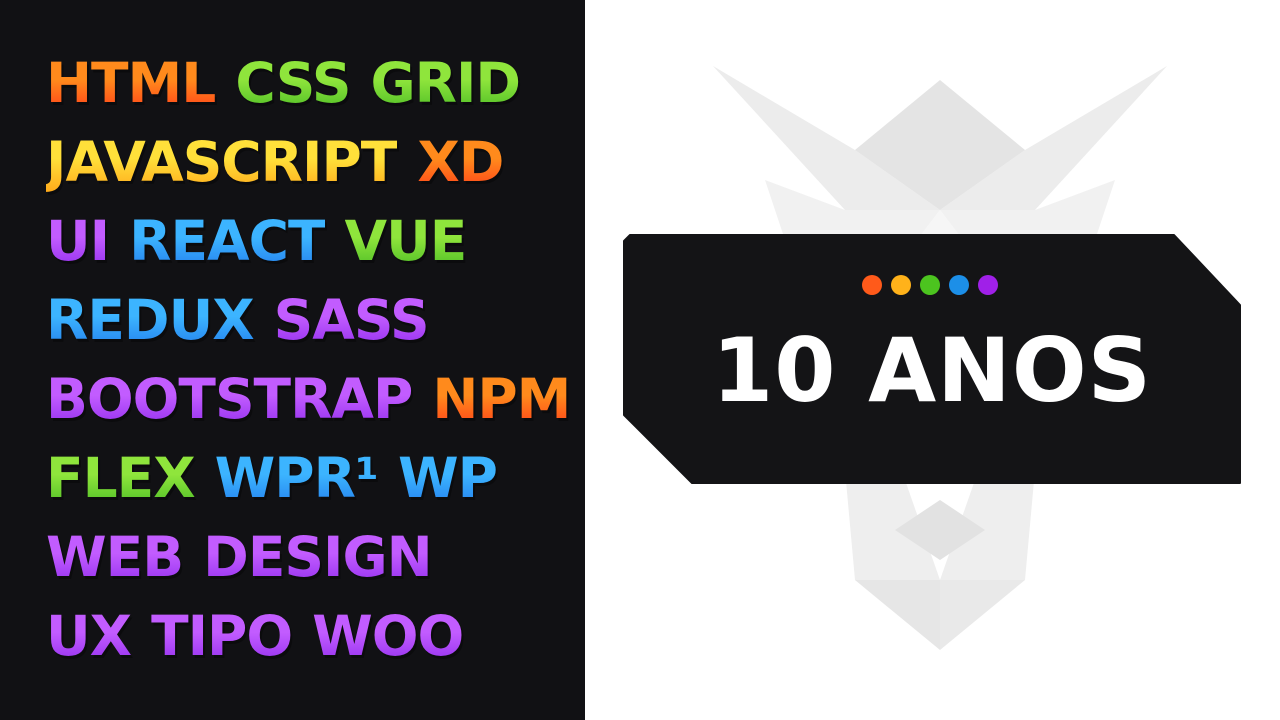 This screenshot has height=720, width=1280. I want to click on color-dots, so click(930, 285).